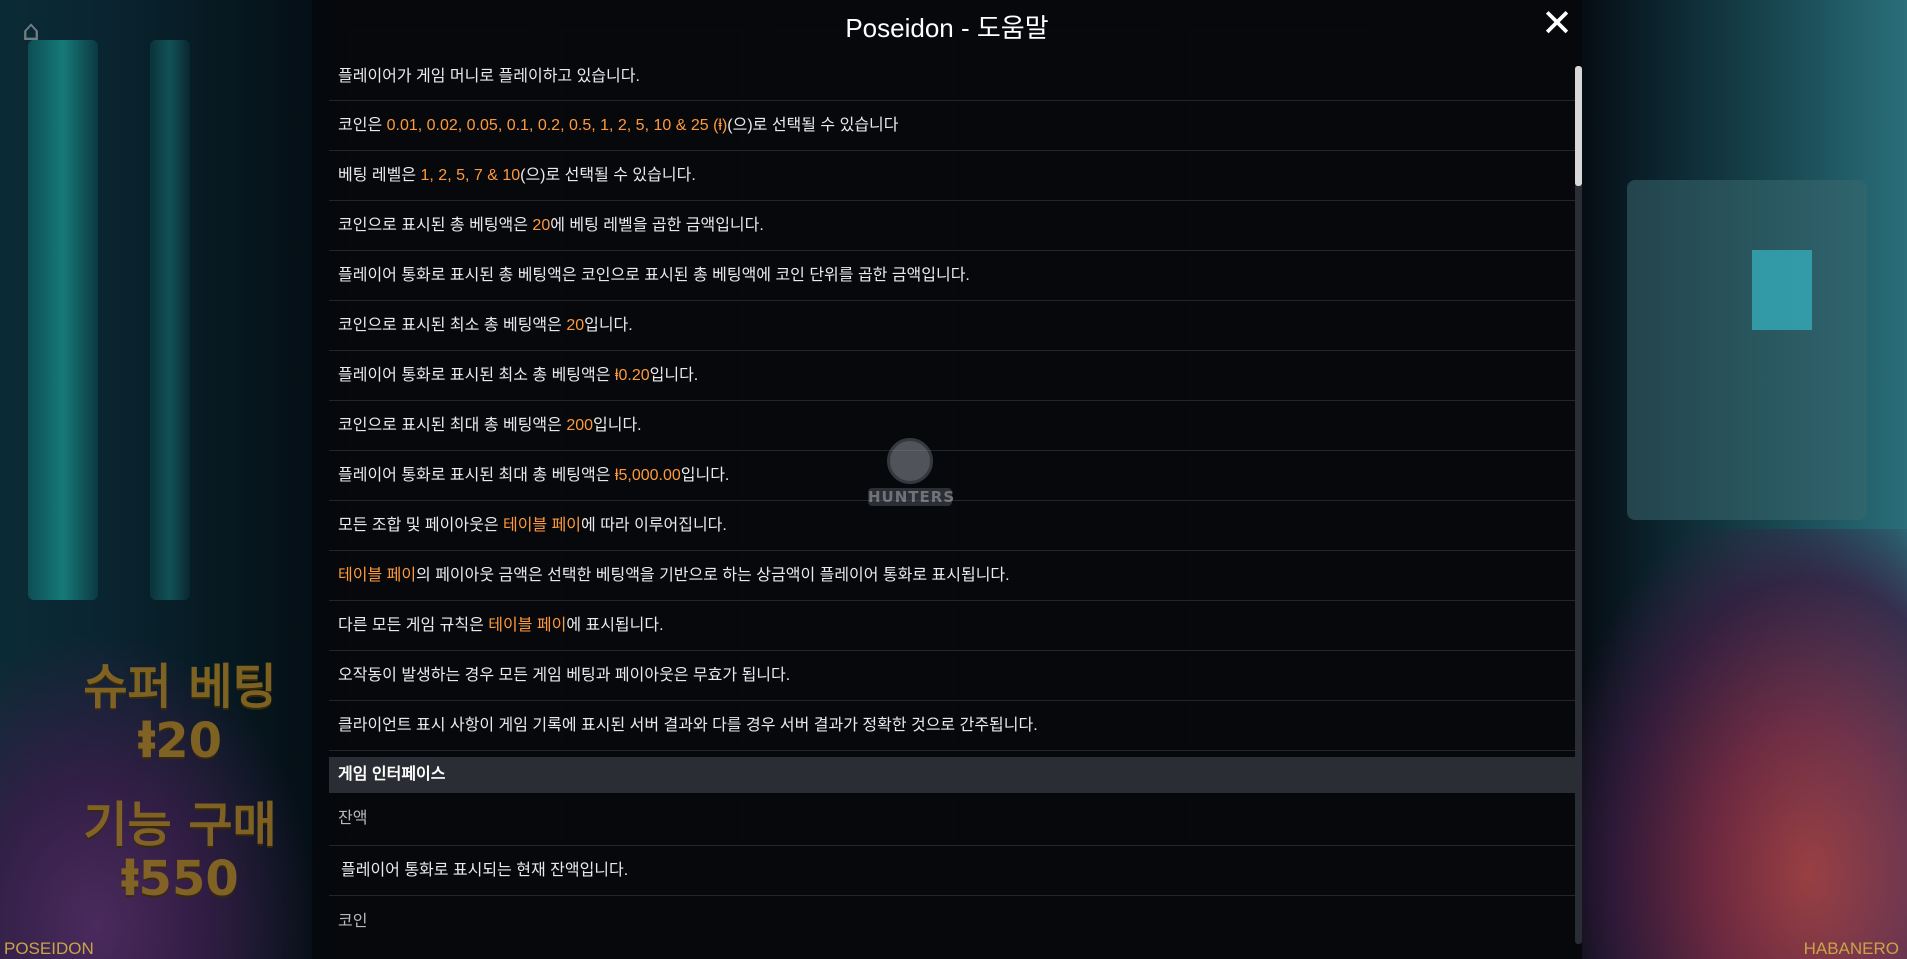 The width and height of the screenshot is (1907, 959). What do you see at coordinates (952, 226) in the screenshot?
I see `help-rule-row: 코인으로 표시된 총 베팅액은 20에 베팅 레벨을 곱한 금액입니다.` at bounding box center [952, 226].